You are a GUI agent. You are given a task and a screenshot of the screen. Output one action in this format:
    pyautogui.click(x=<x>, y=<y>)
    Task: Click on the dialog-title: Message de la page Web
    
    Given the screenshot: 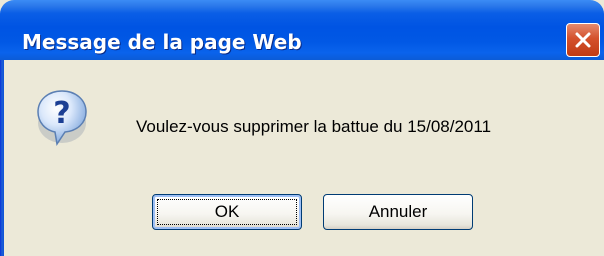 What is the action you would take?
    pyautogui.click(x=162, y=42)
    